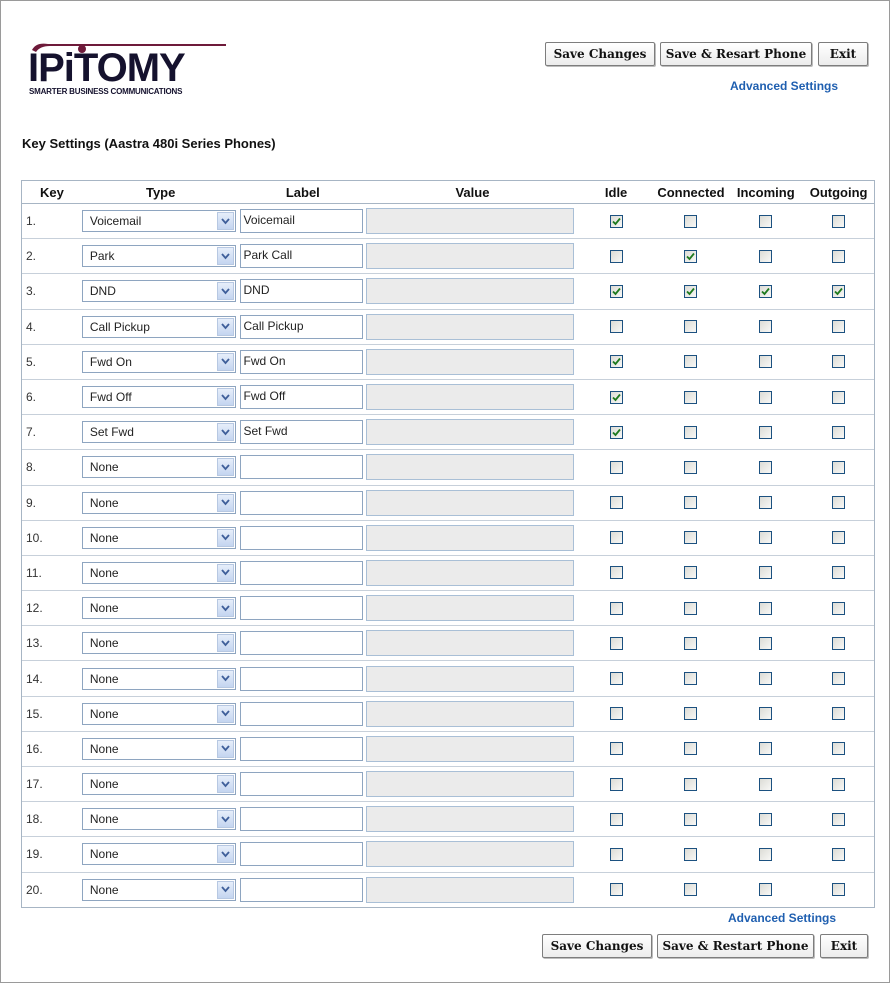 This screenshot has width=890, height=983. I want to click on exit-button-top: Exit, so click(843, 54).